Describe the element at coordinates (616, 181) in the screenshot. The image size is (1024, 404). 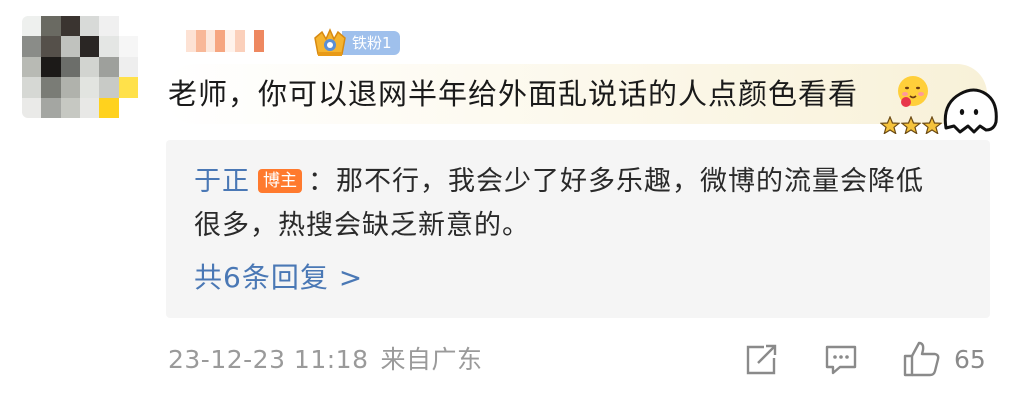
I see `reply-text-line1: ：那不行，我会少了好多乐趣，微博的流量会降低` at that location.